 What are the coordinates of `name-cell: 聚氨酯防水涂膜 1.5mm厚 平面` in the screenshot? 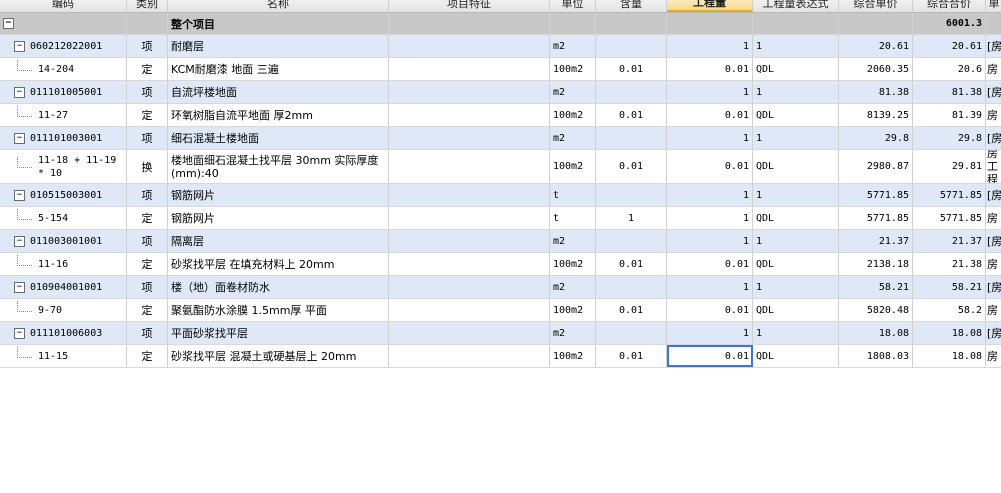 It's located at (278, 310).